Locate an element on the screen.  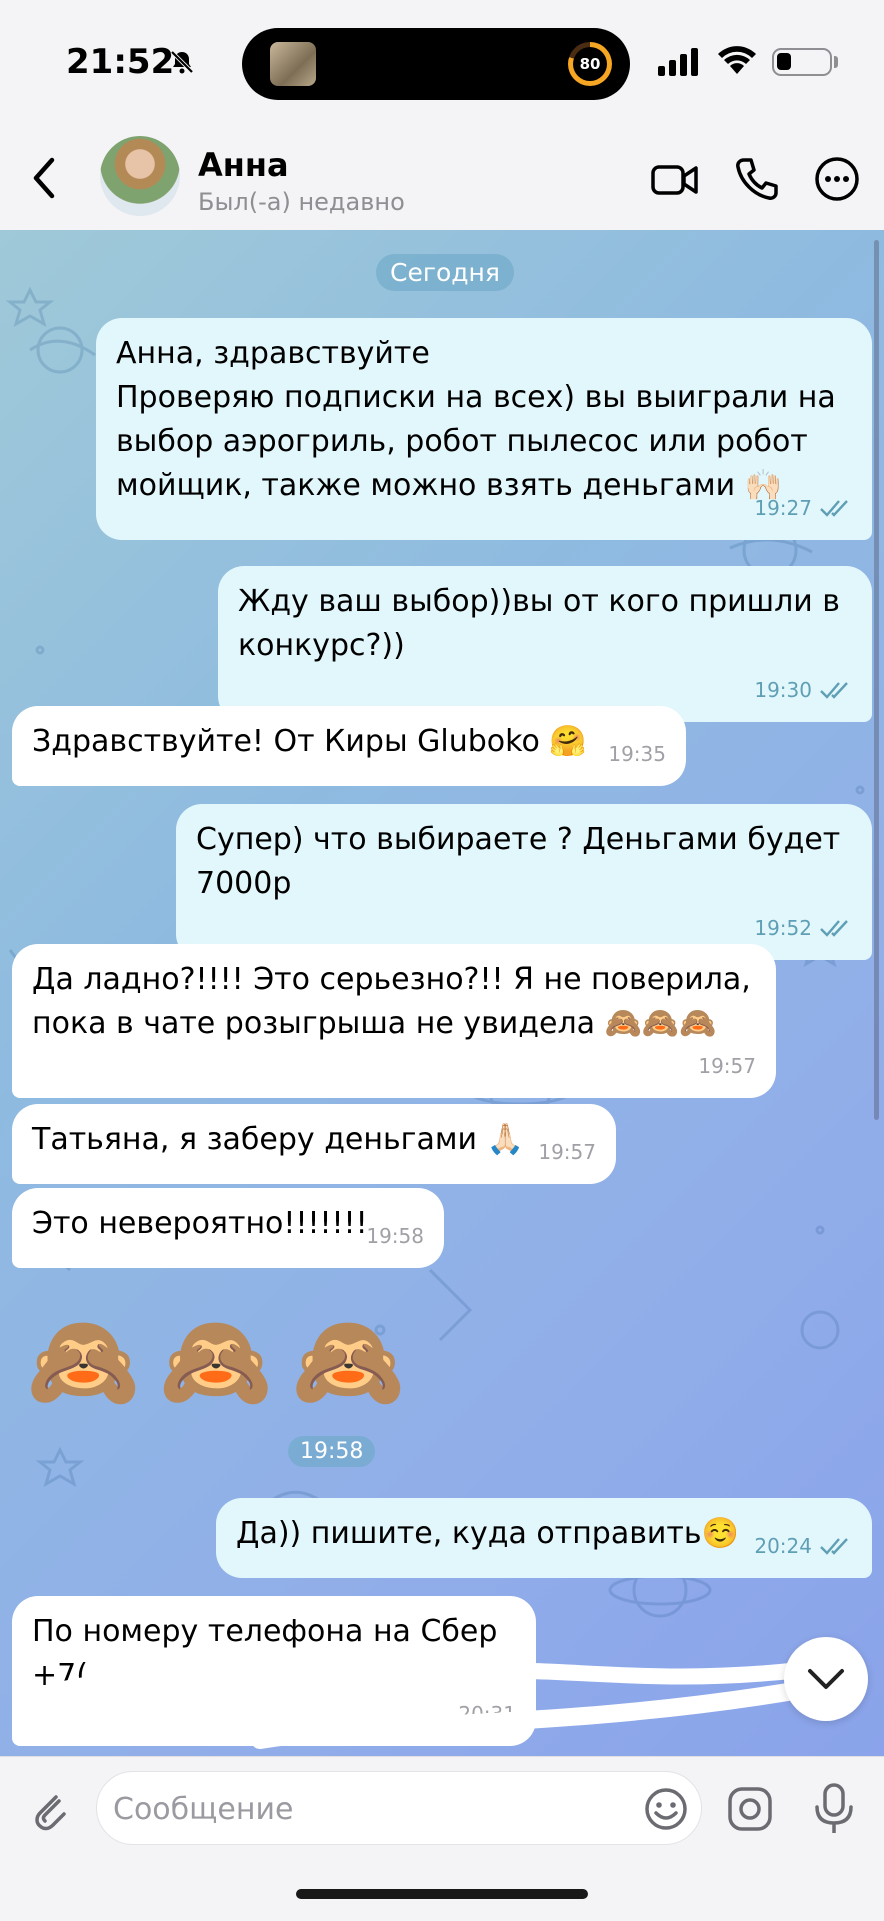
bell-muted-icon is located at coordinates (182, 62).